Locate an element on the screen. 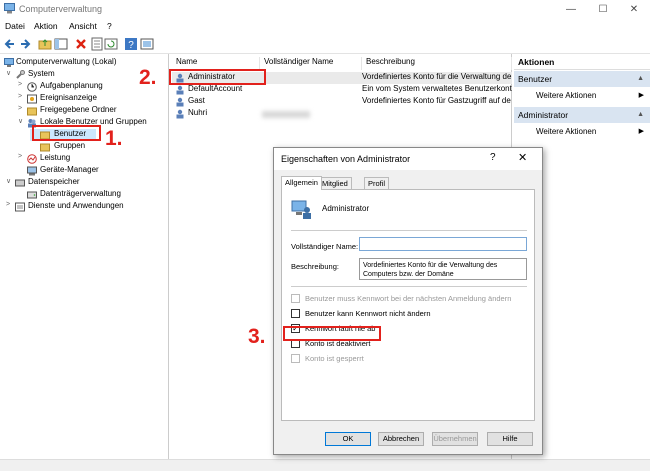  cancel-button: Abbrechen is located at coordinates (401, 439).